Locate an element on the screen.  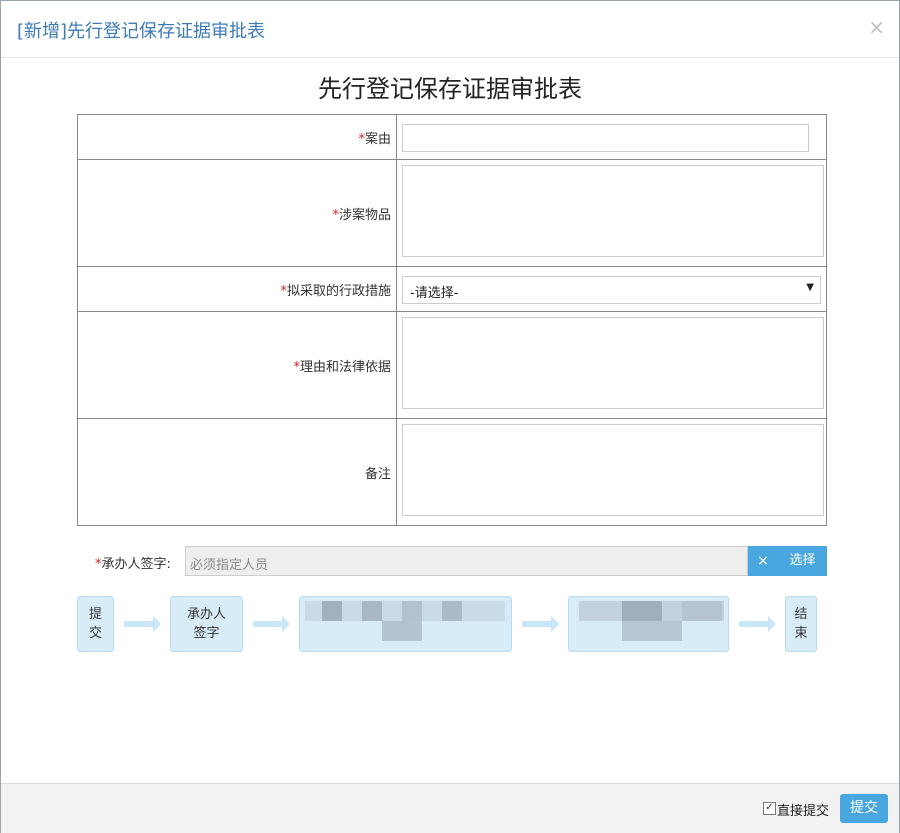
items-cell is located at coordinates (611, 213).